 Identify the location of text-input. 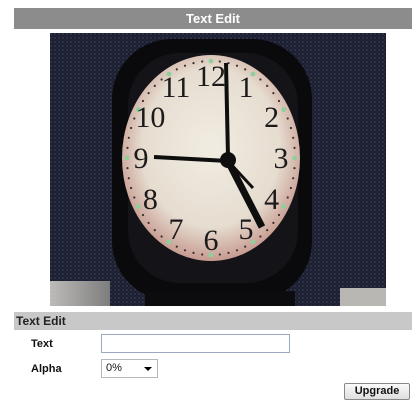
(195, 343).